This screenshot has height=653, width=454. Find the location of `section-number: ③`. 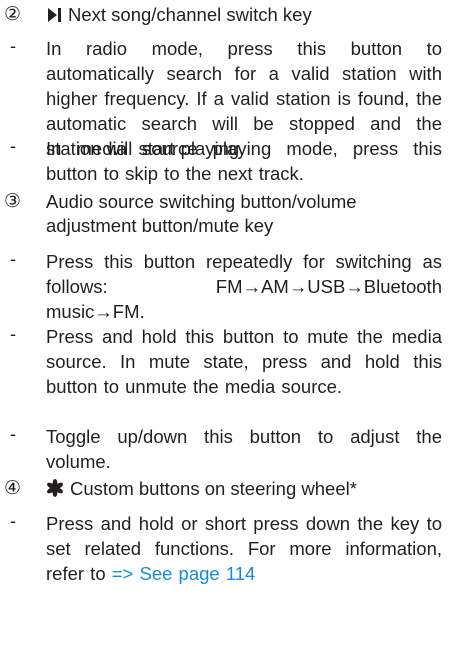

section-number: ③ is located at coordinates (13, 201).